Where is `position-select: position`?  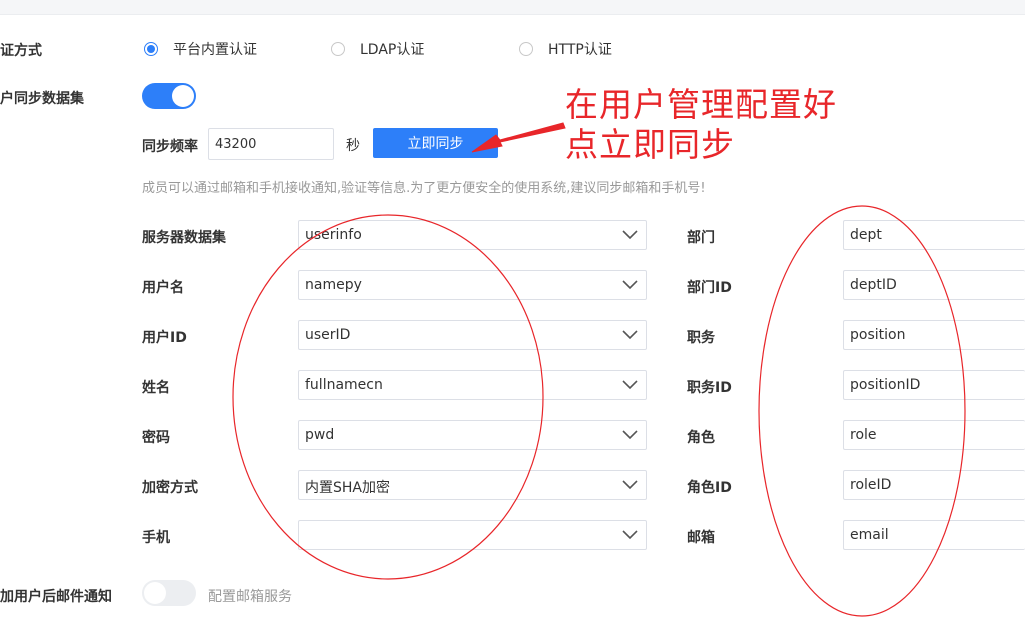 position-select: position is located at coordinates (934, 335).